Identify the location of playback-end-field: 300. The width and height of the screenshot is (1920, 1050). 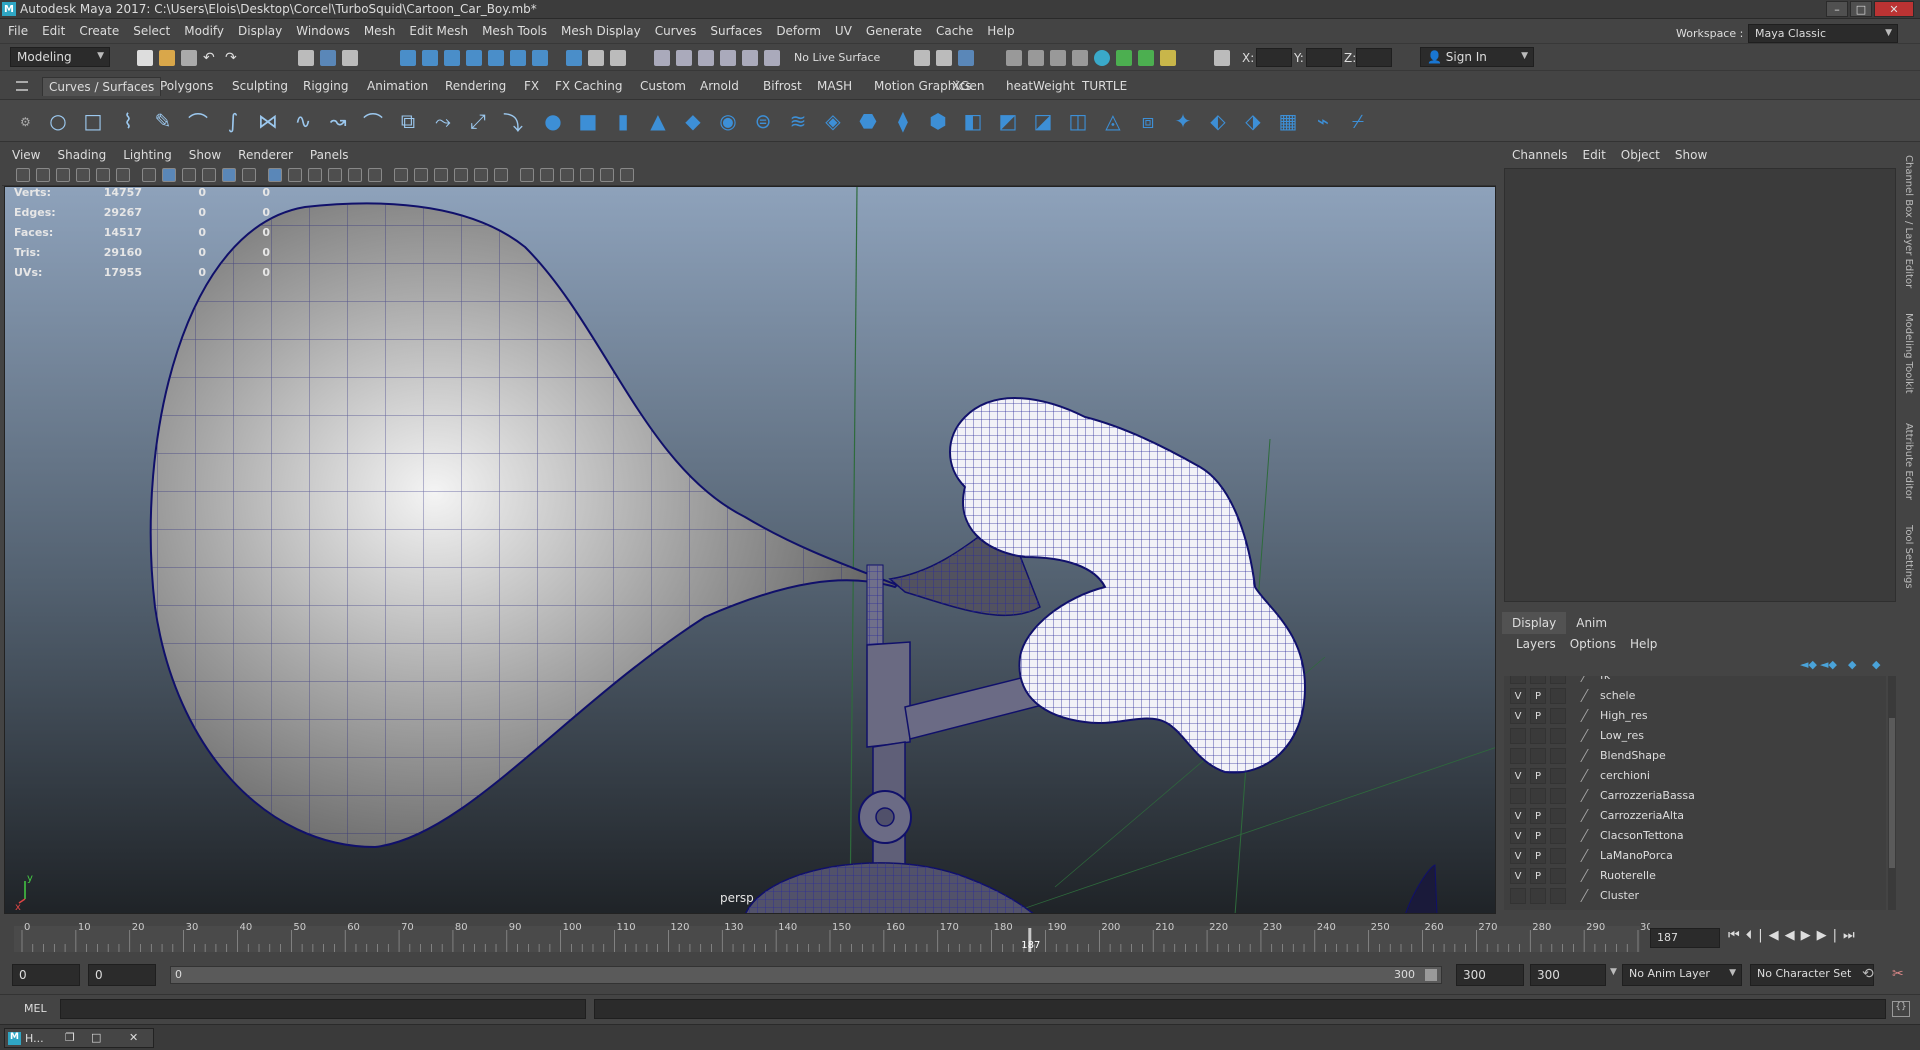
(1490, 975).